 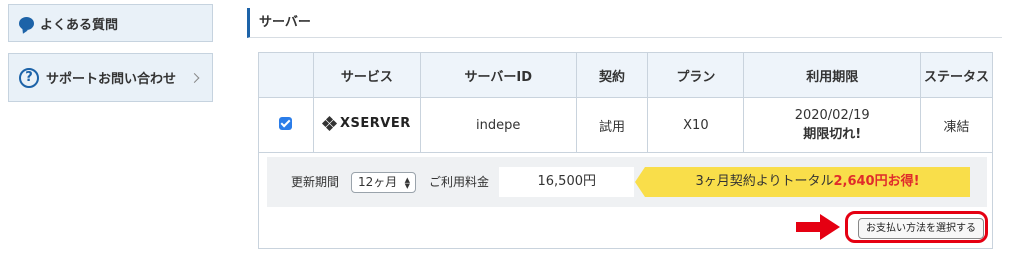 What do you see at coordinates (624, 23) in the screenshot?
I see `section-title: サーバー` at bounding box center [624, 23].